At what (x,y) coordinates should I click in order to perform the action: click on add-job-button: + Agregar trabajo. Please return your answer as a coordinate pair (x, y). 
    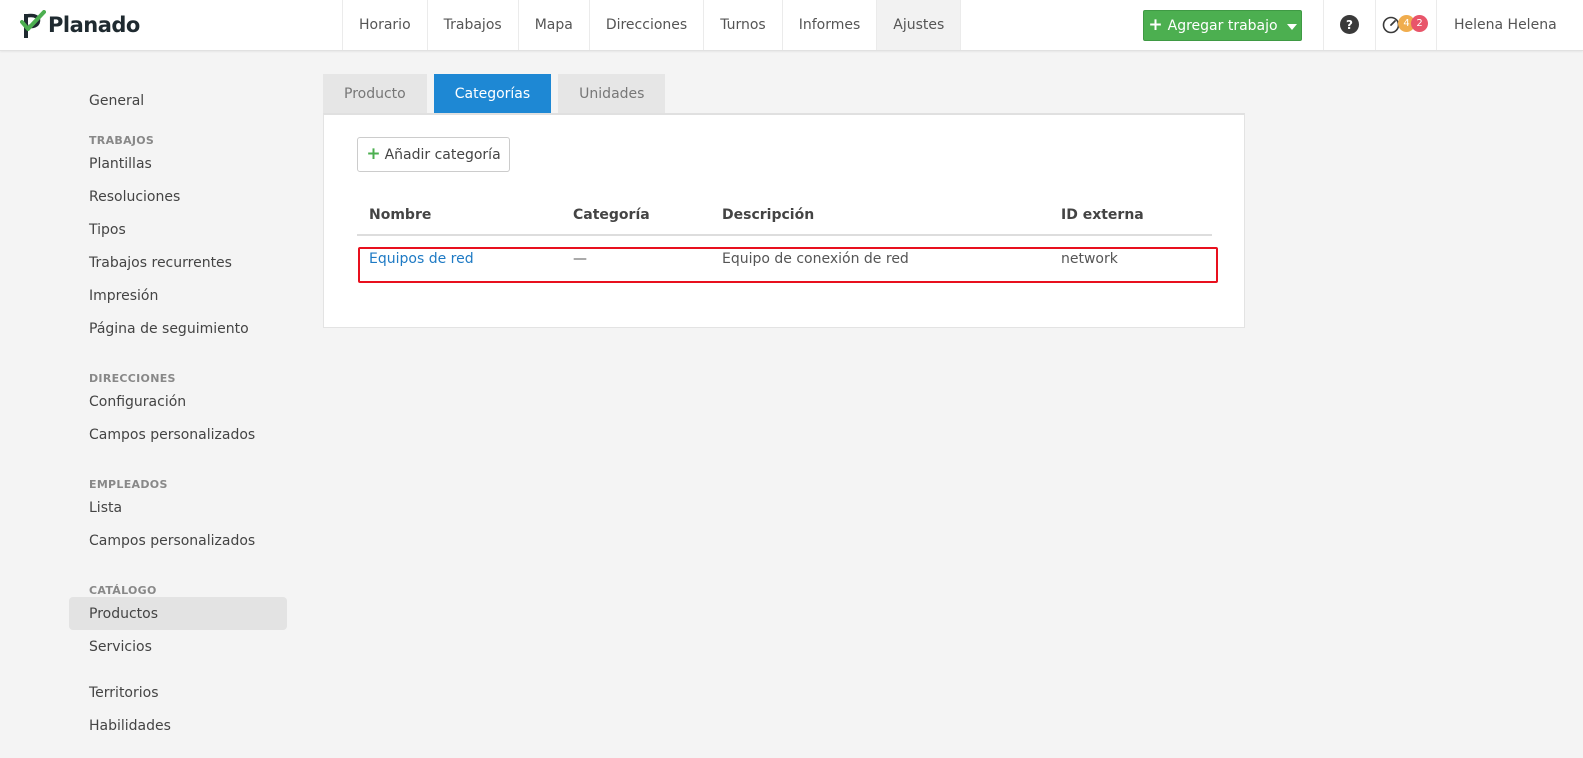
    Looking at the image, I should click on (1222, 25).